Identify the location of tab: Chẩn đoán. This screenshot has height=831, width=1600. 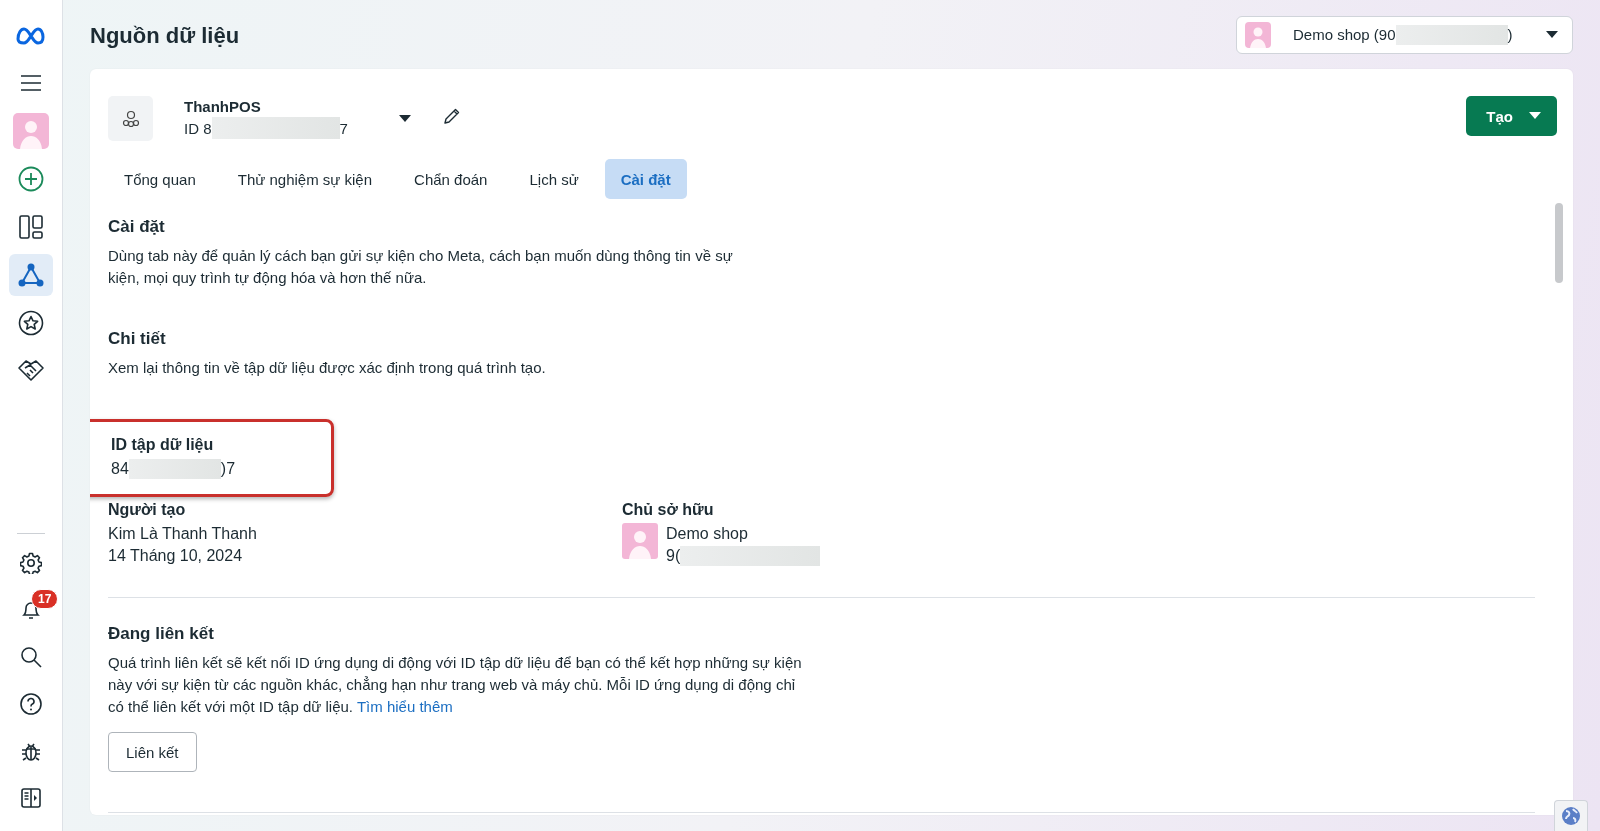
(451, 179).